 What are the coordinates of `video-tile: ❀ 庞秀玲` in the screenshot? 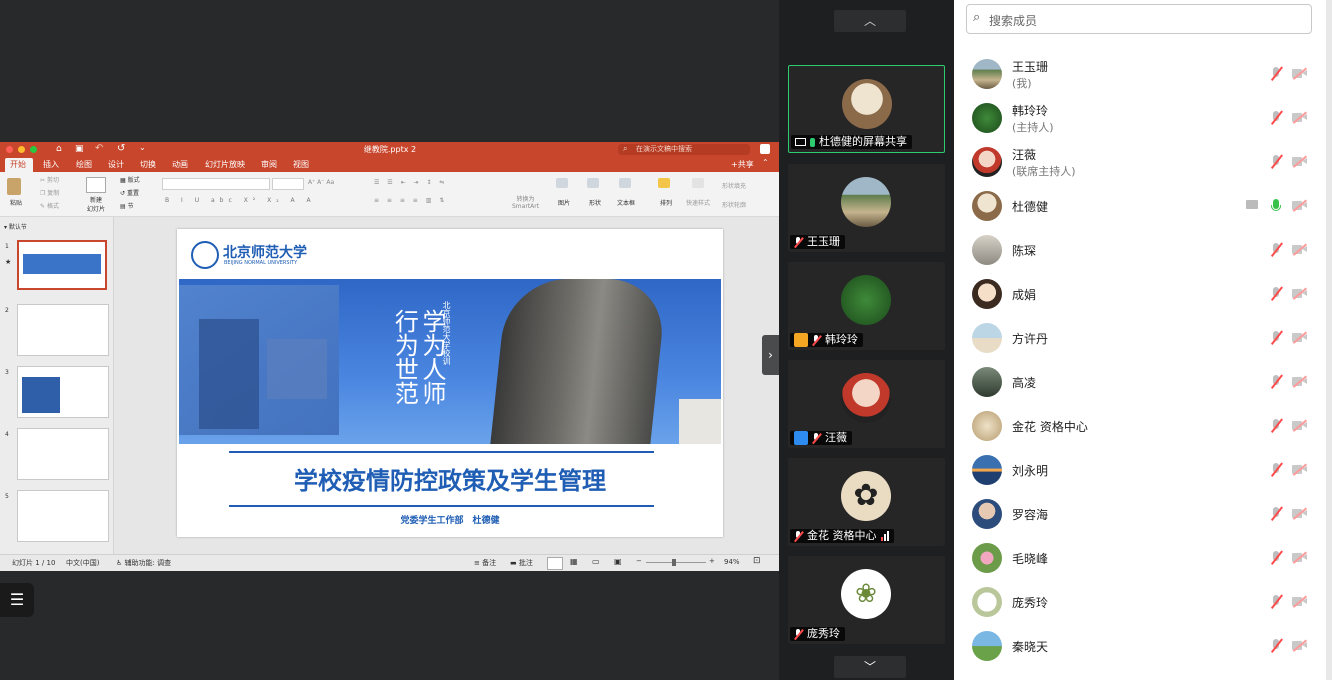 It's located at (866, 600).